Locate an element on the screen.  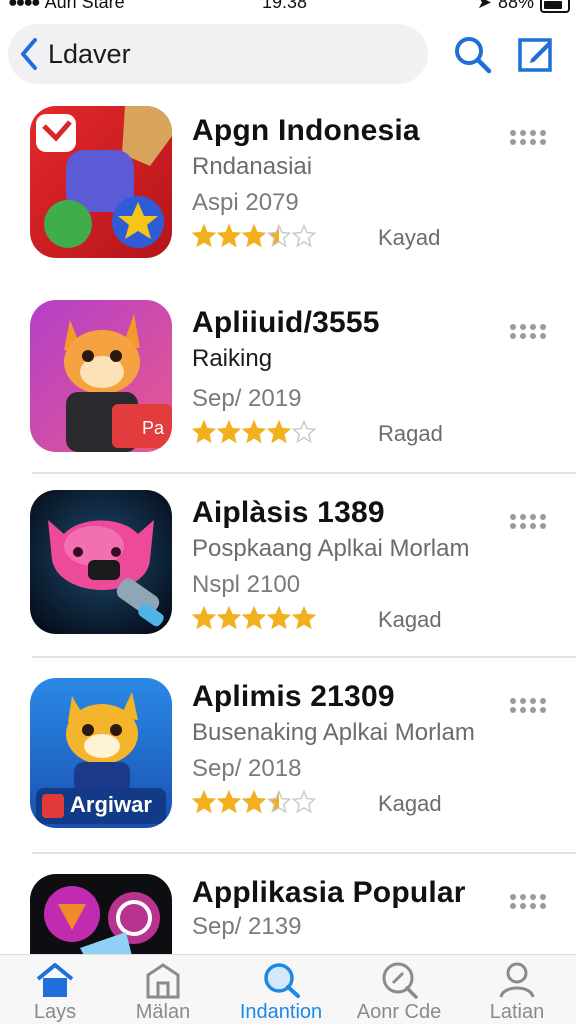
signal-icon: ●●●● is located at coordinates (24, 5).